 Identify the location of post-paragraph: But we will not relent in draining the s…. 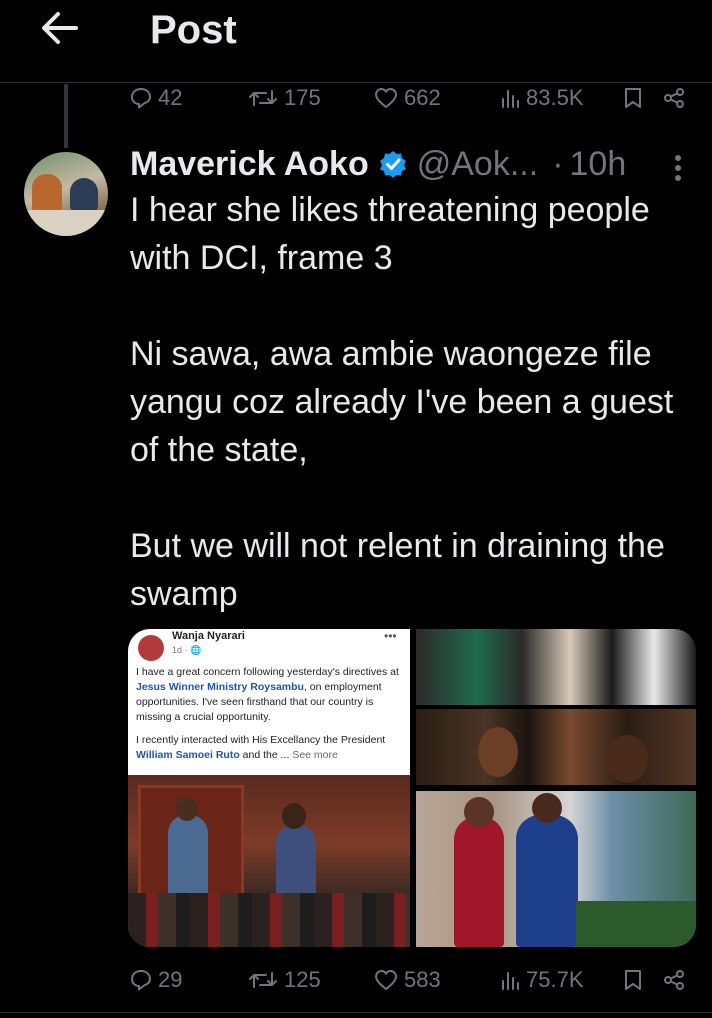
(397, 570).